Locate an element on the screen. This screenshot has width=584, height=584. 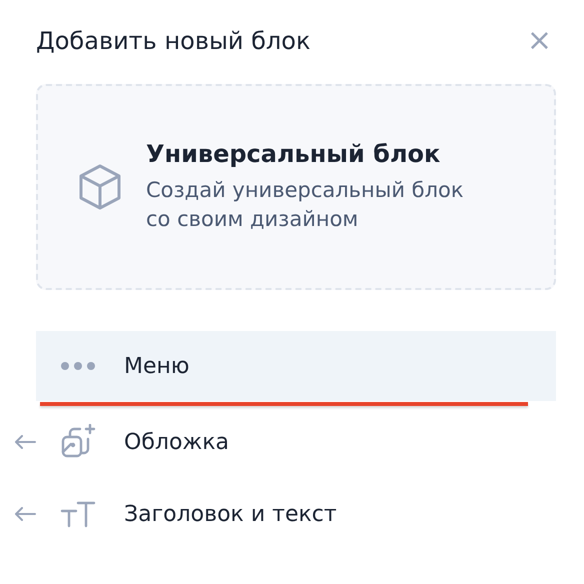
block-list-item: Меню is located at coordinates (296, 366).